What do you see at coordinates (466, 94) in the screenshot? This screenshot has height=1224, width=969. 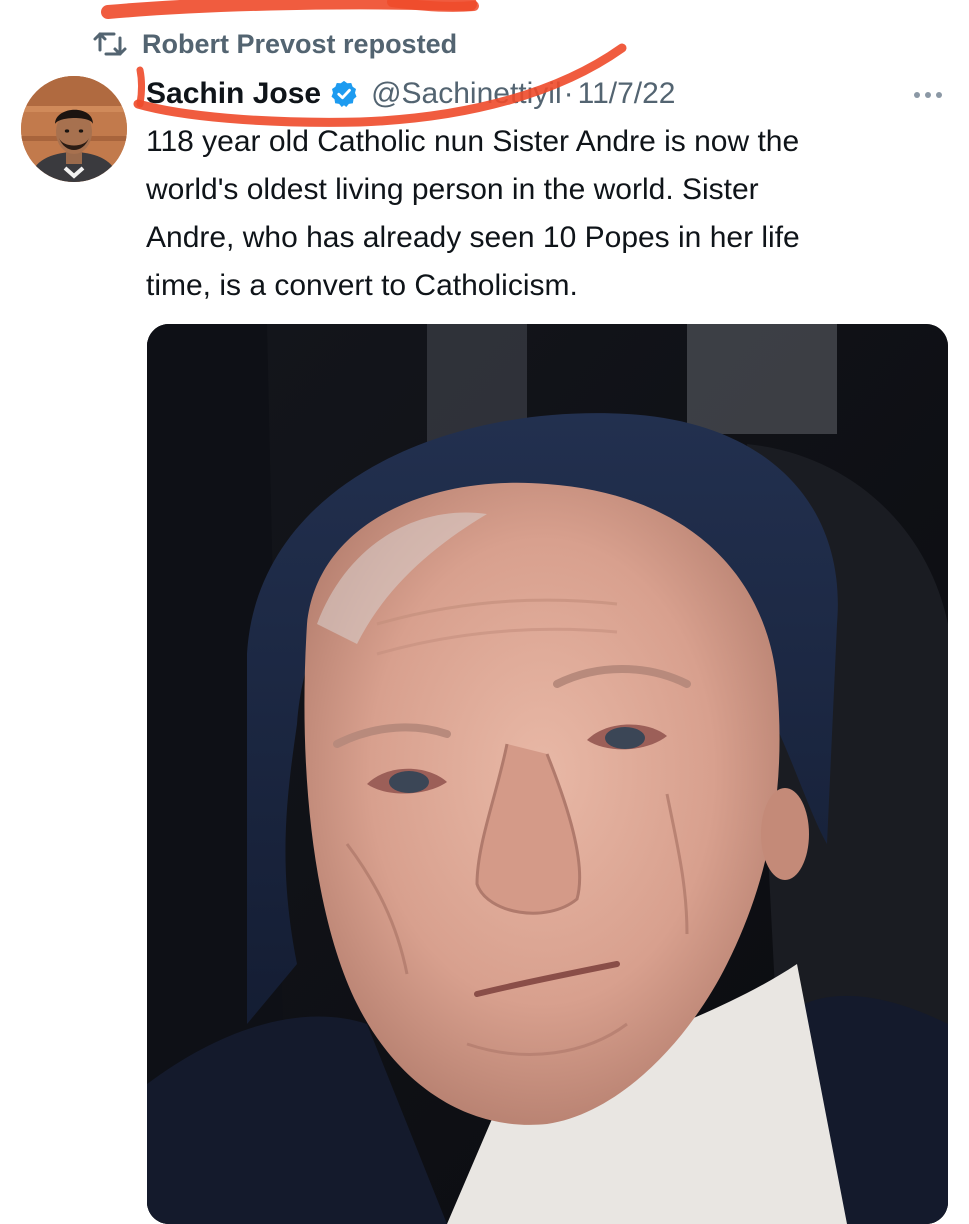 I see `user-handle: @Sachinettiyil` at bounding box center [466, 94].